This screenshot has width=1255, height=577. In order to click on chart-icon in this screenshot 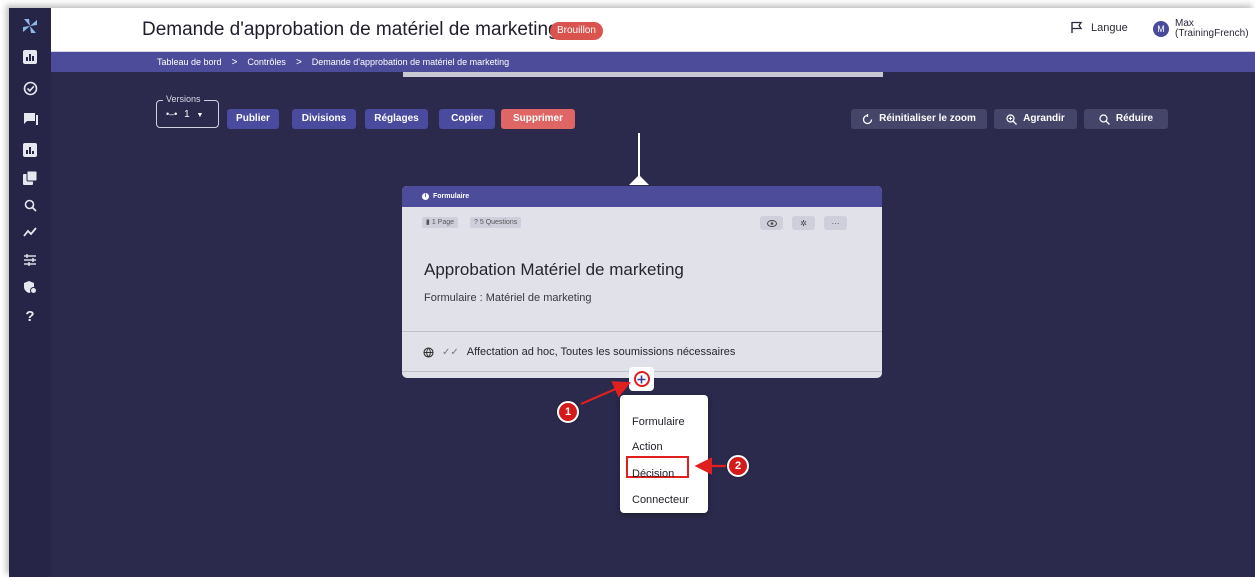, I will do `click(30, 150)`.